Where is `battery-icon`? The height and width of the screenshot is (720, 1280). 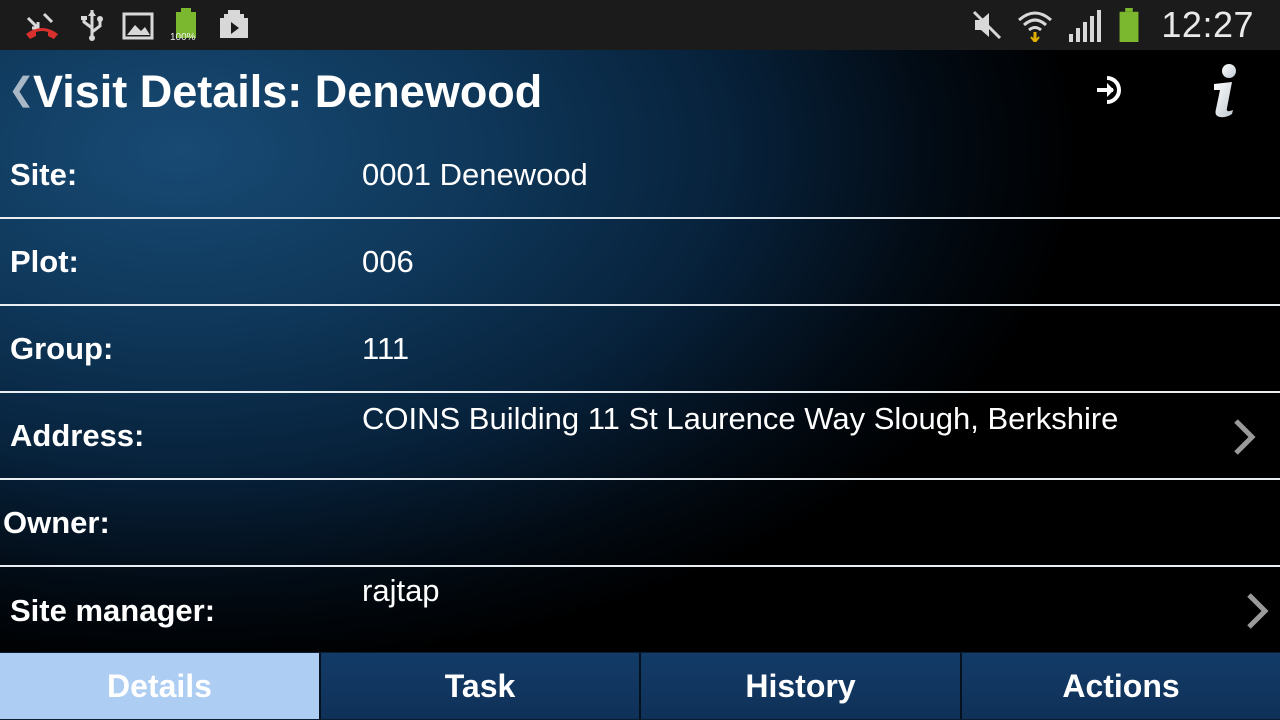
battery-icon is located at coordinates (1129, 25).